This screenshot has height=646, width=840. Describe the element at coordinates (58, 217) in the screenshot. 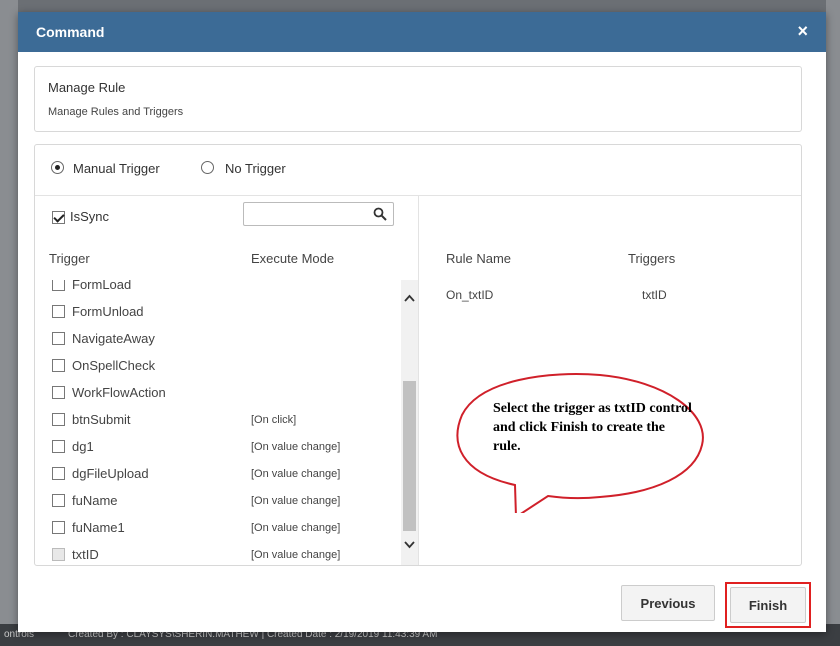

I see `issync-checkbox` at that location.